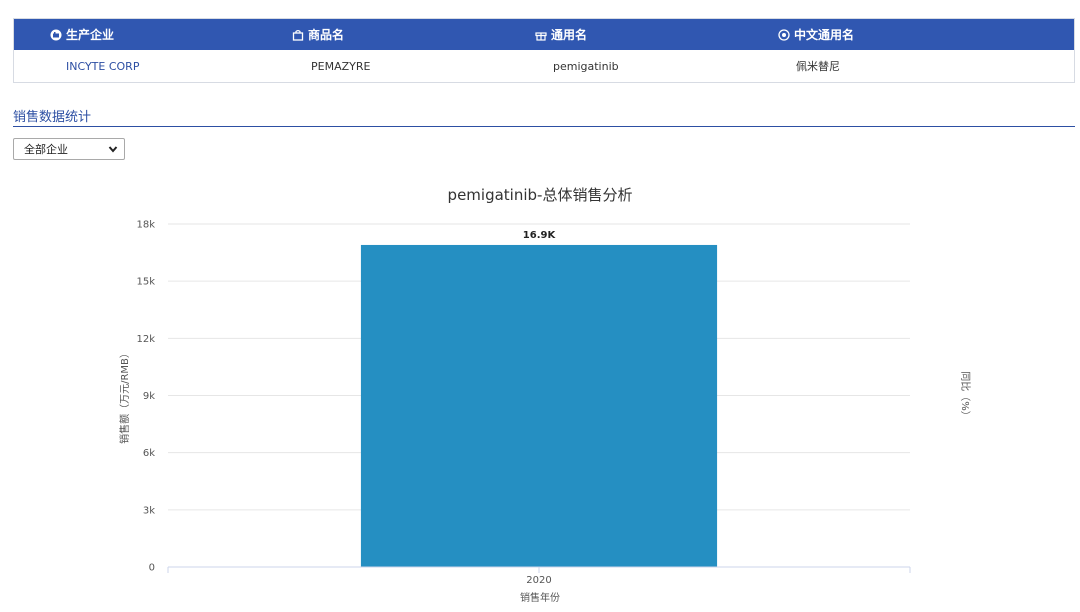 This screenshot has width=1080, height=612. Describe the element at coordinates (145, 282) in the screenshot. I see `y-tick-label: 15k` at that location.